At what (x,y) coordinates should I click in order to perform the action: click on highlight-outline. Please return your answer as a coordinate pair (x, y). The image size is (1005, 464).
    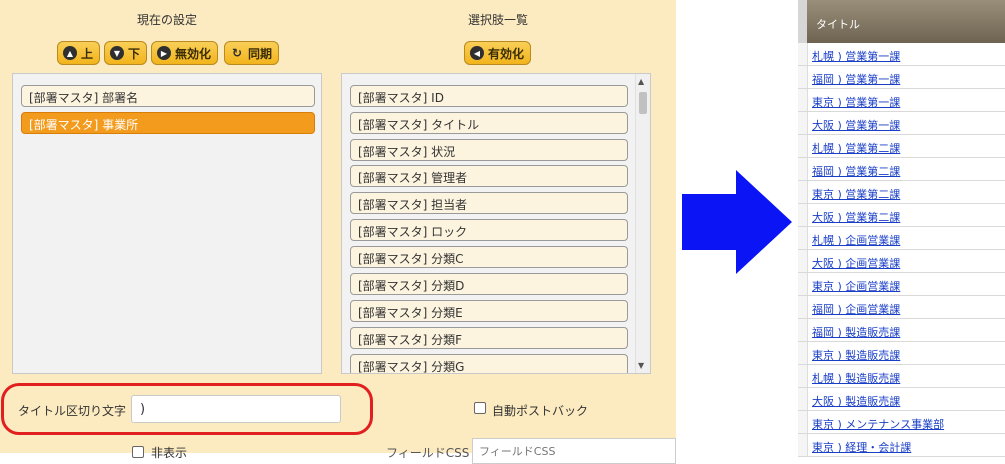
    Looking at the image, I should click on (187, 409).